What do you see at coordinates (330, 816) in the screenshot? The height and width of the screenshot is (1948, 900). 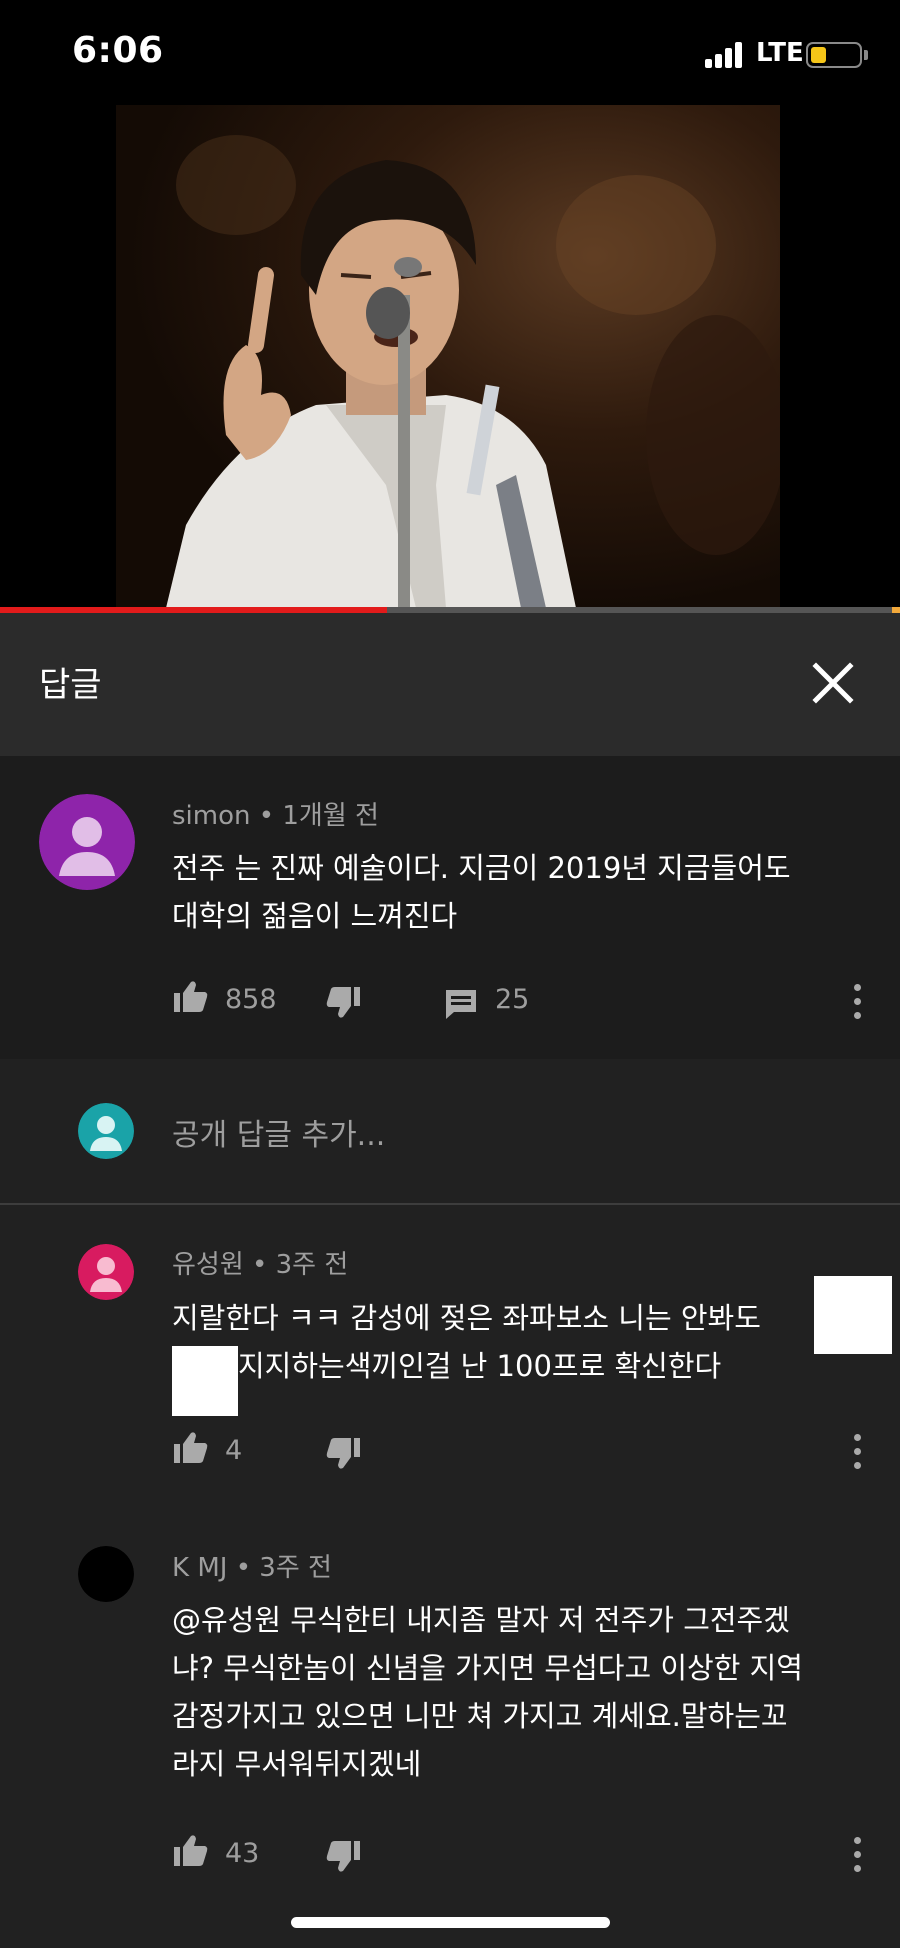 I see `comment-time: 1개월 전` at bounding box center [330, 816].